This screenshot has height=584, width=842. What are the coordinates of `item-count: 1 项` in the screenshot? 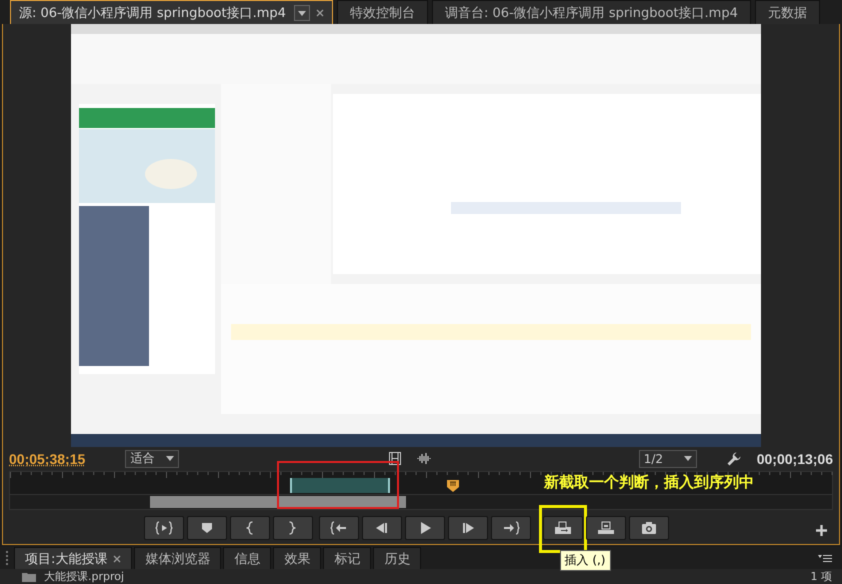 It's located at (821, 576).